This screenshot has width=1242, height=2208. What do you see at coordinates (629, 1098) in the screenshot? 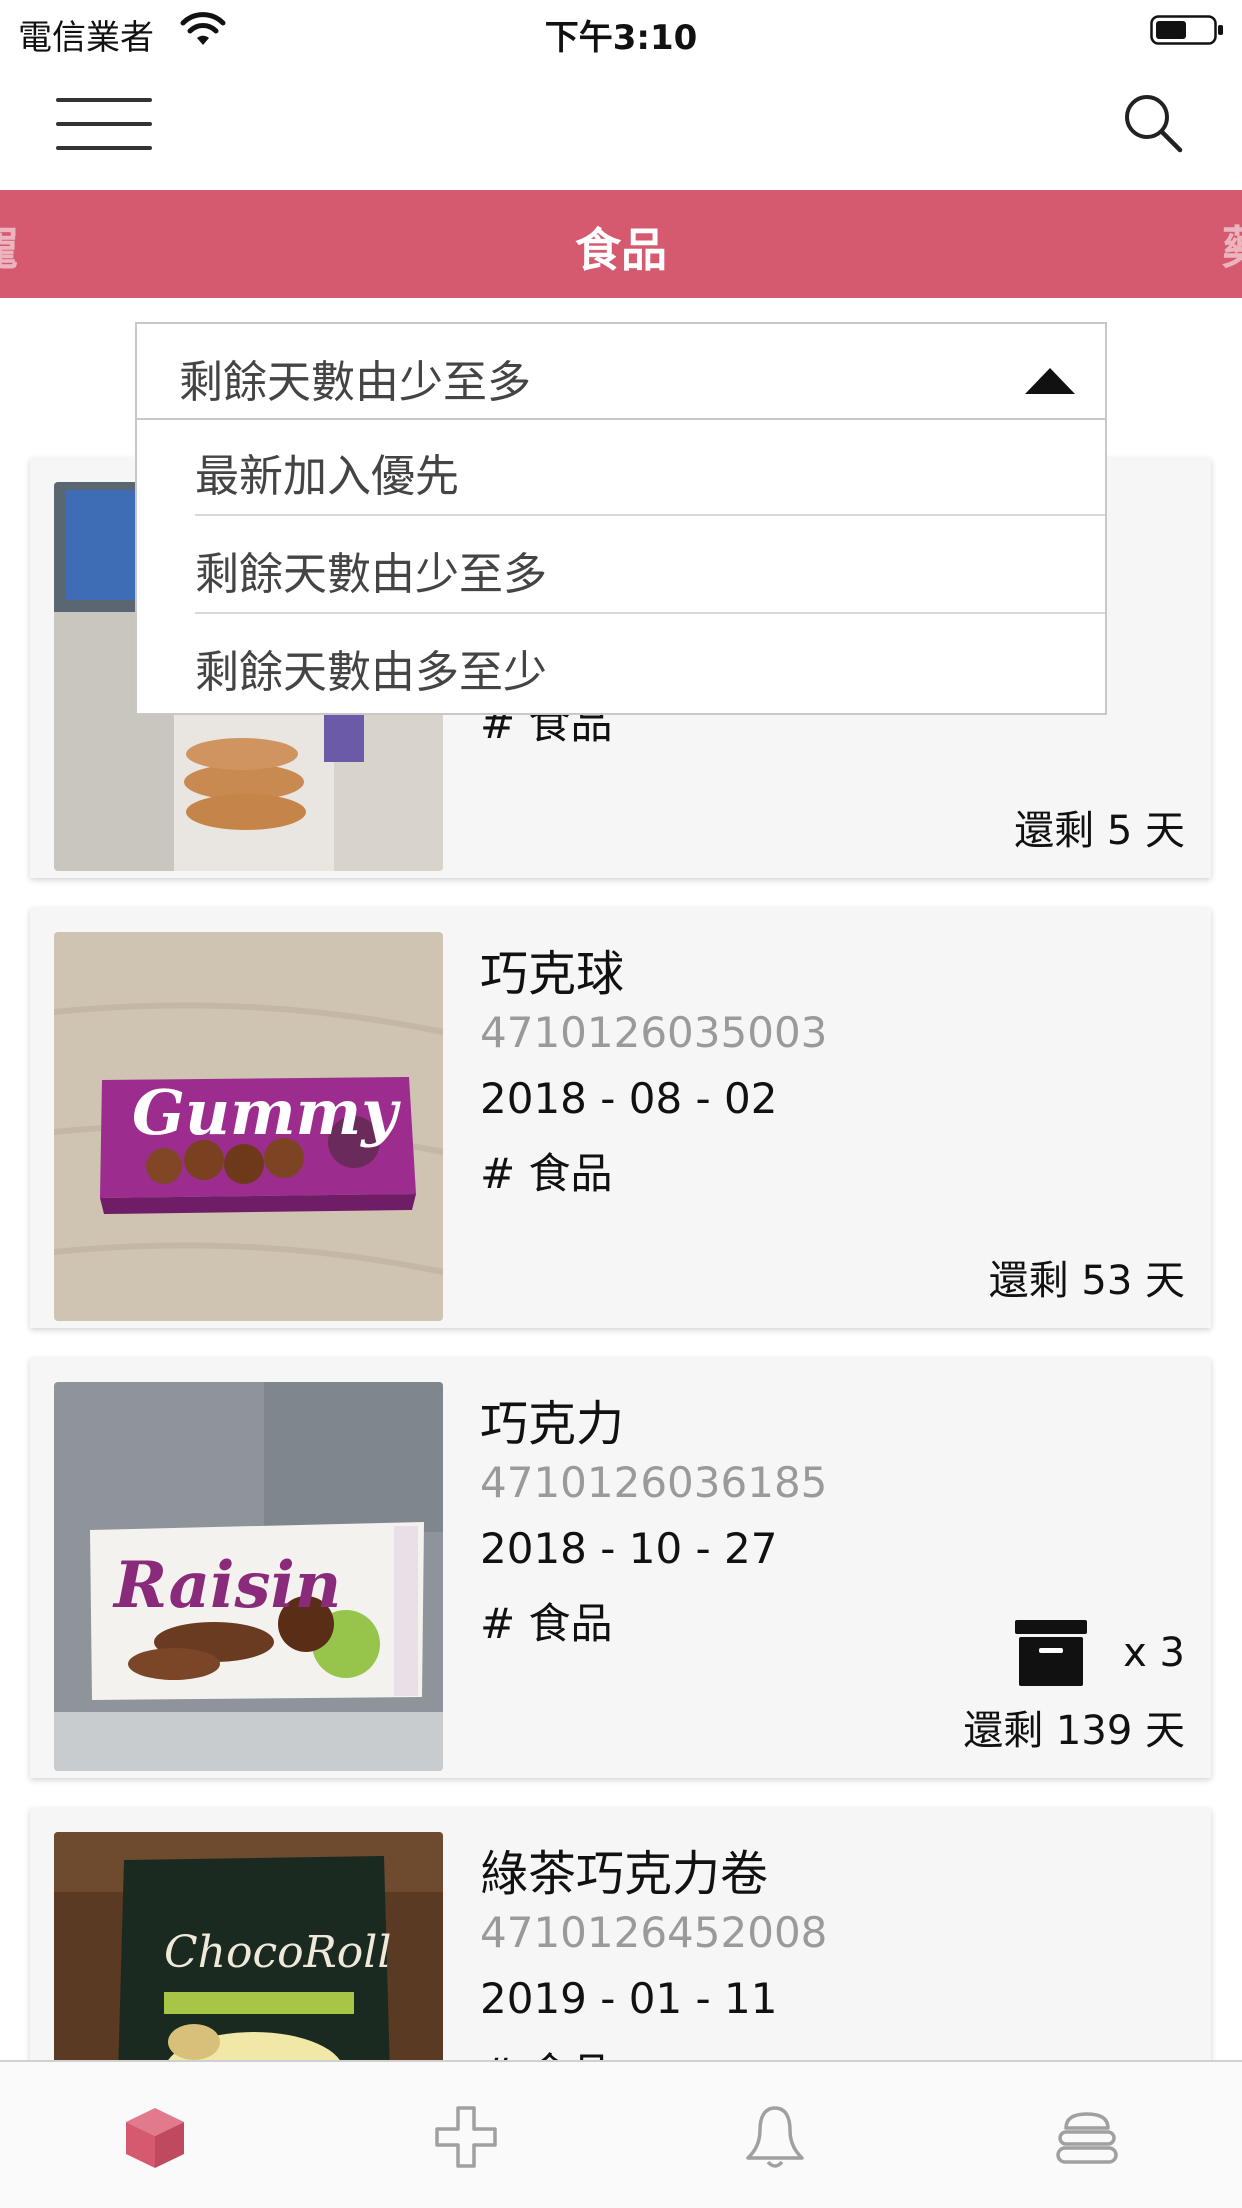
I see `expiry-date: 2018 - 08 - 02` at bounding box center [629, 1098].